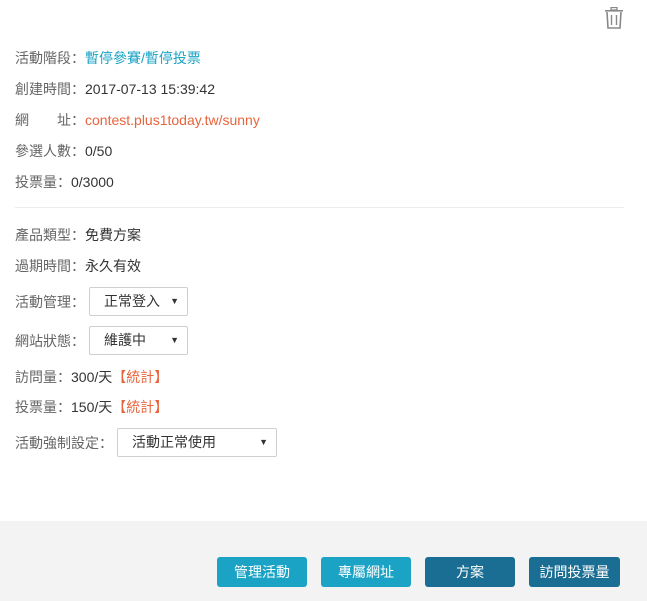 Image resolution: width=647 pixels, height=601 pixels. Describe the element at coordinates (140, 407) in the screenshot. I see `daily-votes-stat-link: 【統計】` at that location.